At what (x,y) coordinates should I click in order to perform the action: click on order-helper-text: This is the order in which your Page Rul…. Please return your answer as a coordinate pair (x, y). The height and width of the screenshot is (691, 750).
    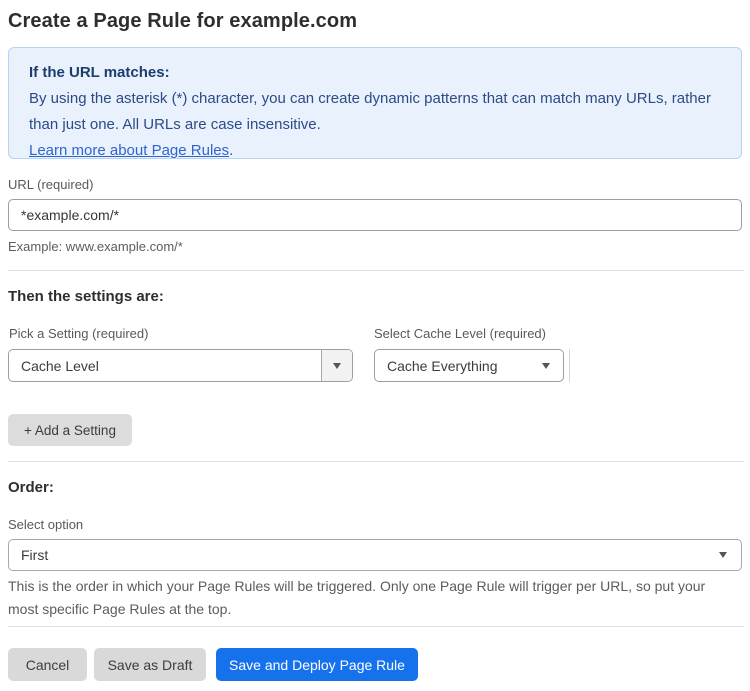
    Looking at the image, I should click on (357, 597).